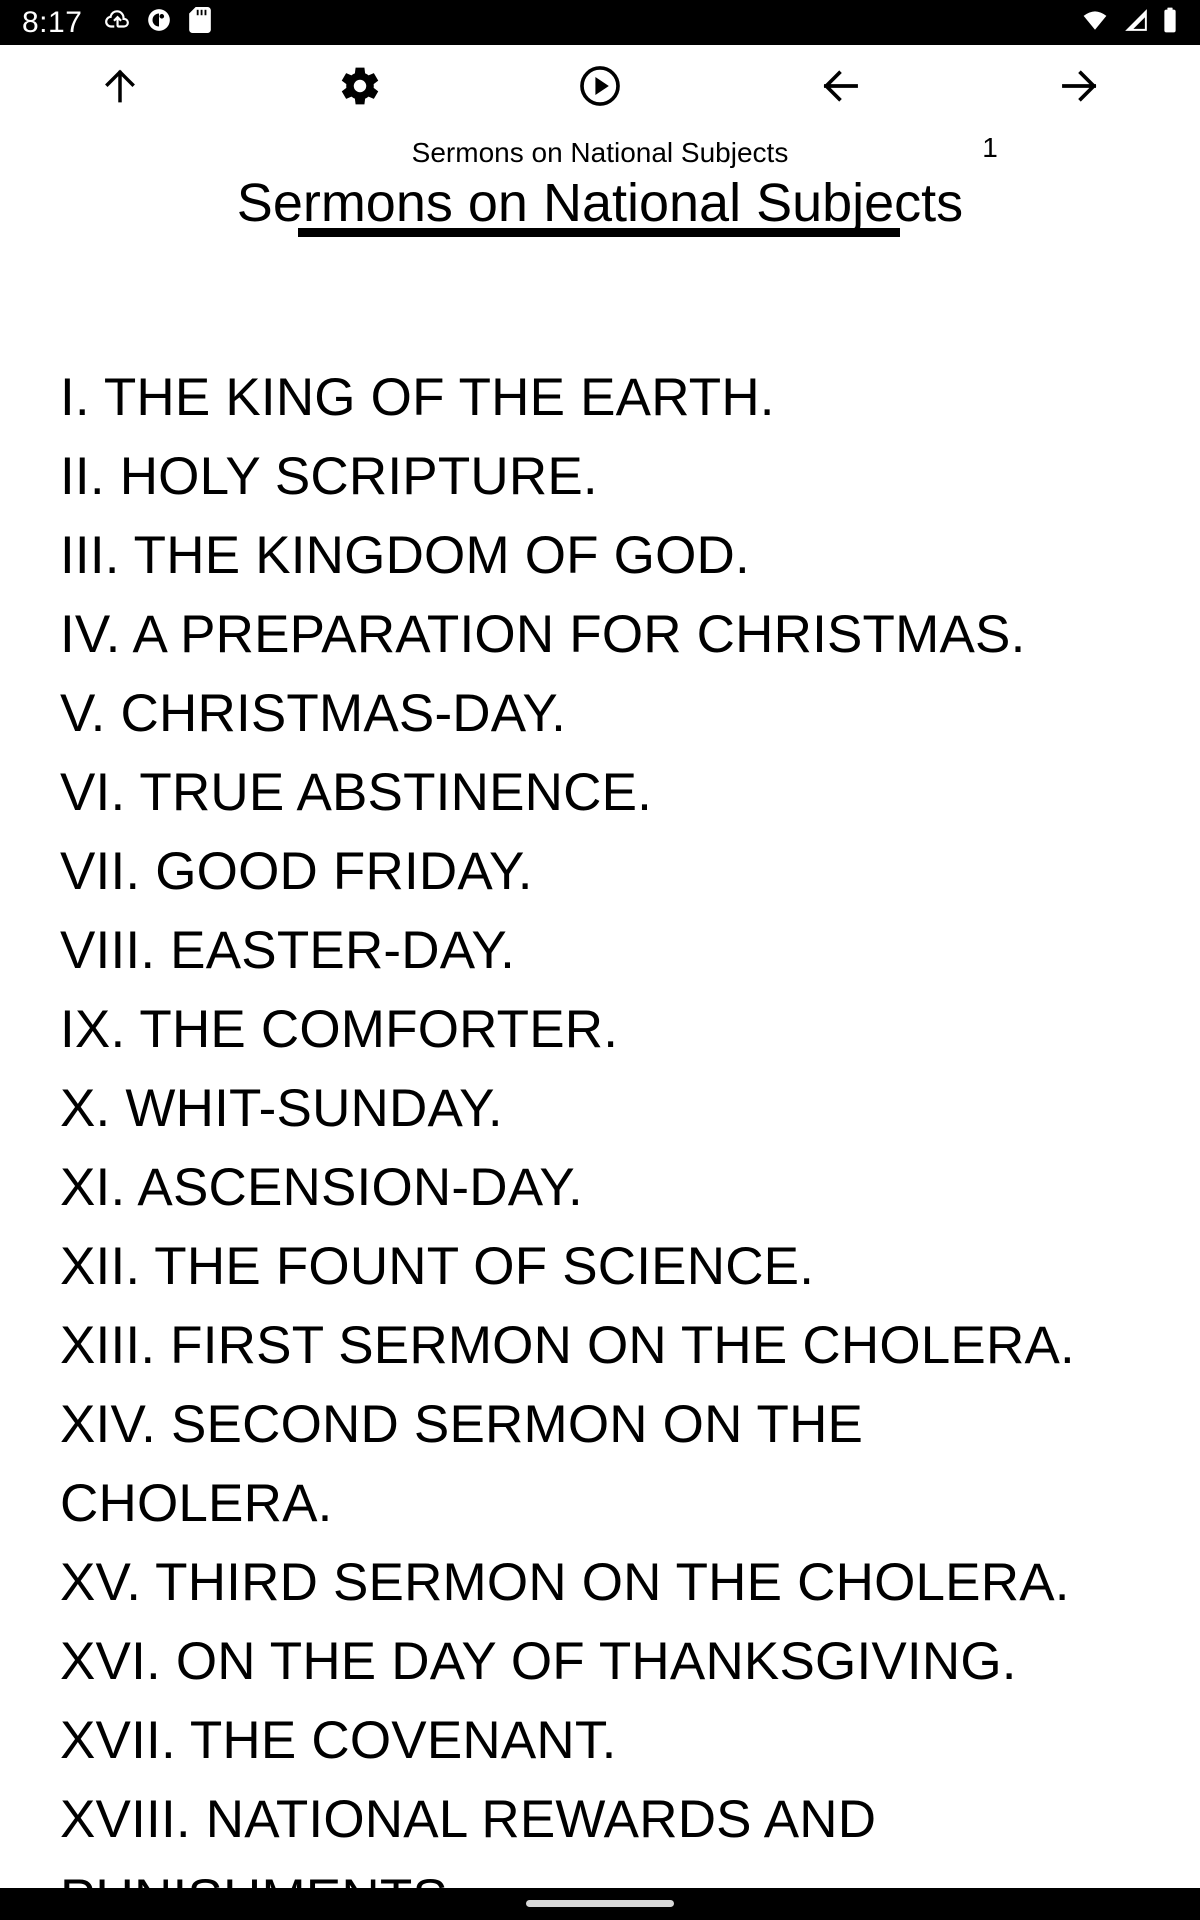 This screenshot has height=1920, width=1200. I want to click on book-title: Sermons on National Subjects, so click(600, 152).